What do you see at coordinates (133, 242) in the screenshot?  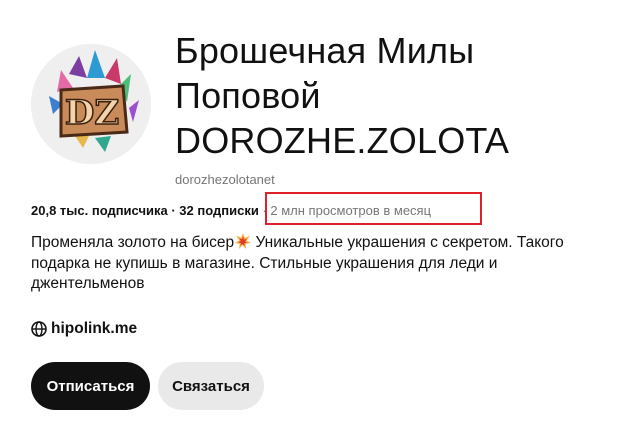 I see `bio-line-1-text: Променяла золото на бисер` at bounding box center [133, 242].